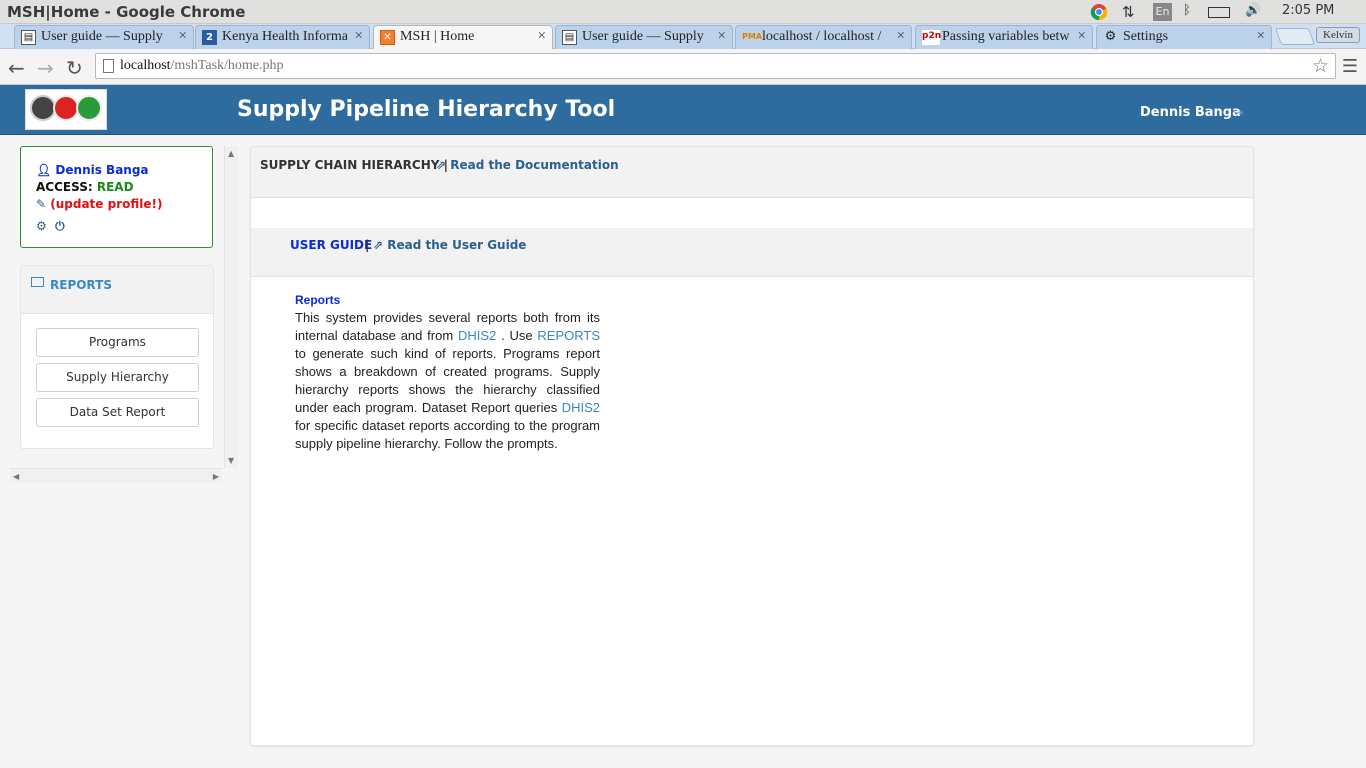 The height and width of the screenshot is (768, 1366). What do you see at coordinates (145, 65) in the screenshot?
I see `url-host: localhost` at bounding box center [145, 65].